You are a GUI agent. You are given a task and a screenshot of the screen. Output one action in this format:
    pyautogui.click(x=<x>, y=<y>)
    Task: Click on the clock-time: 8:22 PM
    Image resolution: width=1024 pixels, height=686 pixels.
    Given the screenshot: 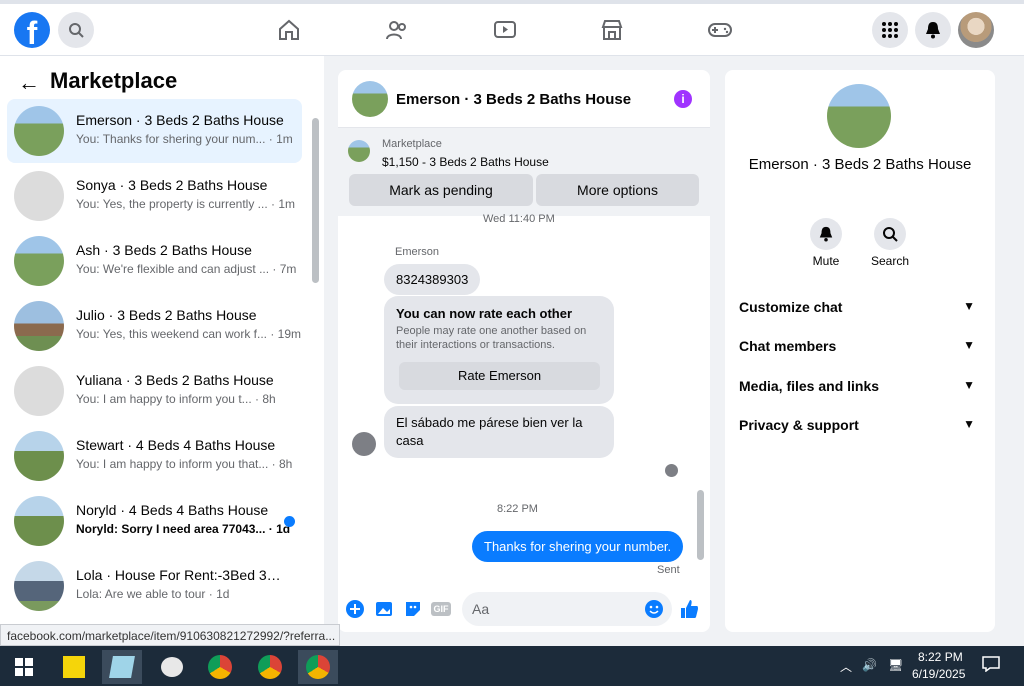 What is the action you would take?
    pyautogui.click(x=940, y=657)
    